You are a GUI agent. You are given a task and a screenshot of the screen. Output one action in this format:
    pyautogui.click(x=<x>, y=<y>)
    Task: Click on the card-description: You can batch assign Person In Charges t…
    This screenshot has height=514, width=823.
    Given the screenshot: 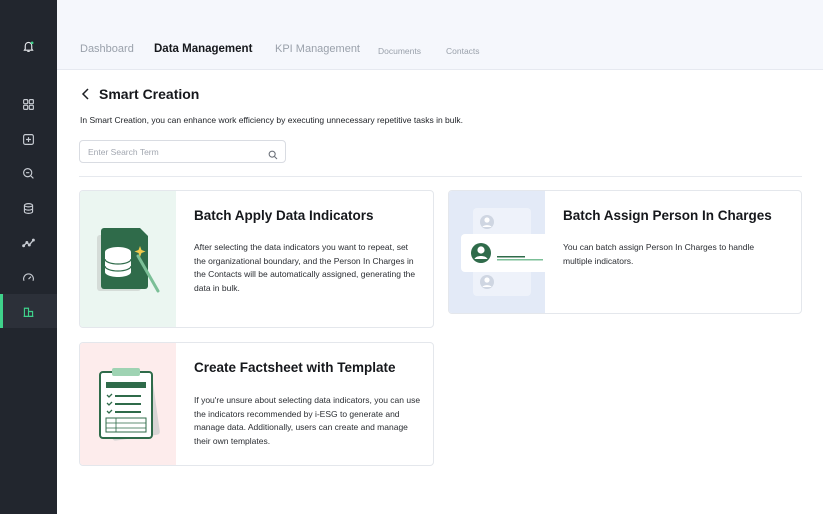 What is the action you would take?
    pyautogui.click(x=659, y=254)
    